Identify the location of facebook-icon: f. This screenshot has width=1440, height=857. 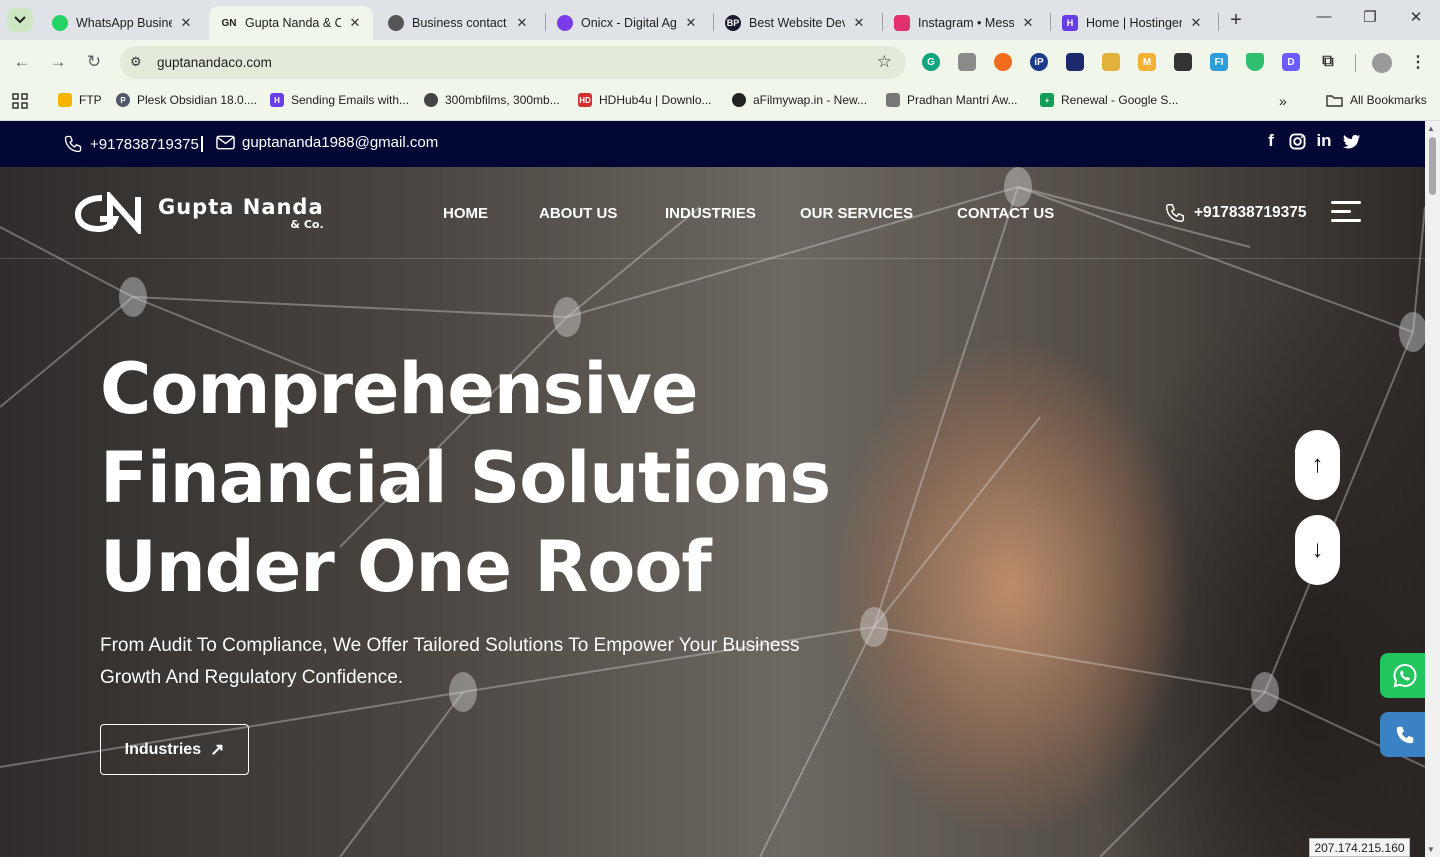
(1271, 141).